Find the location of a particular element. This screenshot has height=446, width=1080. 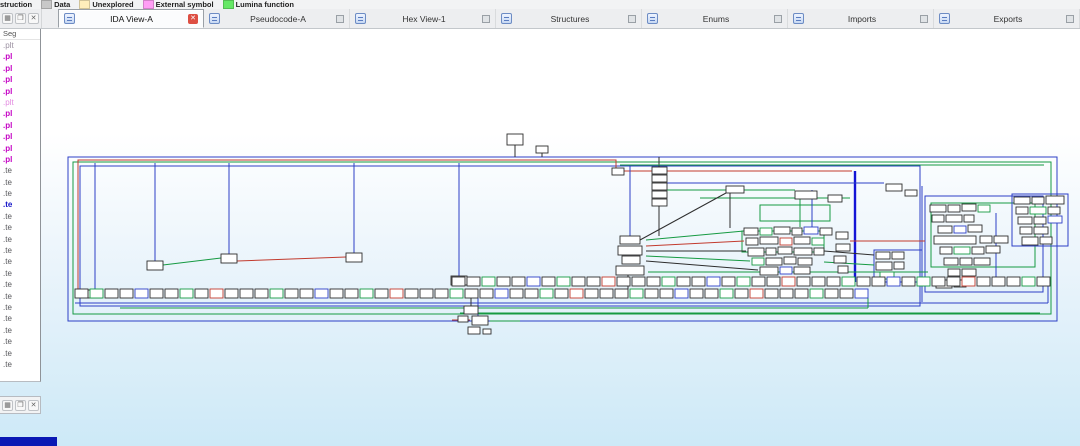

panel-controls: ▦ ❐ ✕ is located at coordinates (21, 18).